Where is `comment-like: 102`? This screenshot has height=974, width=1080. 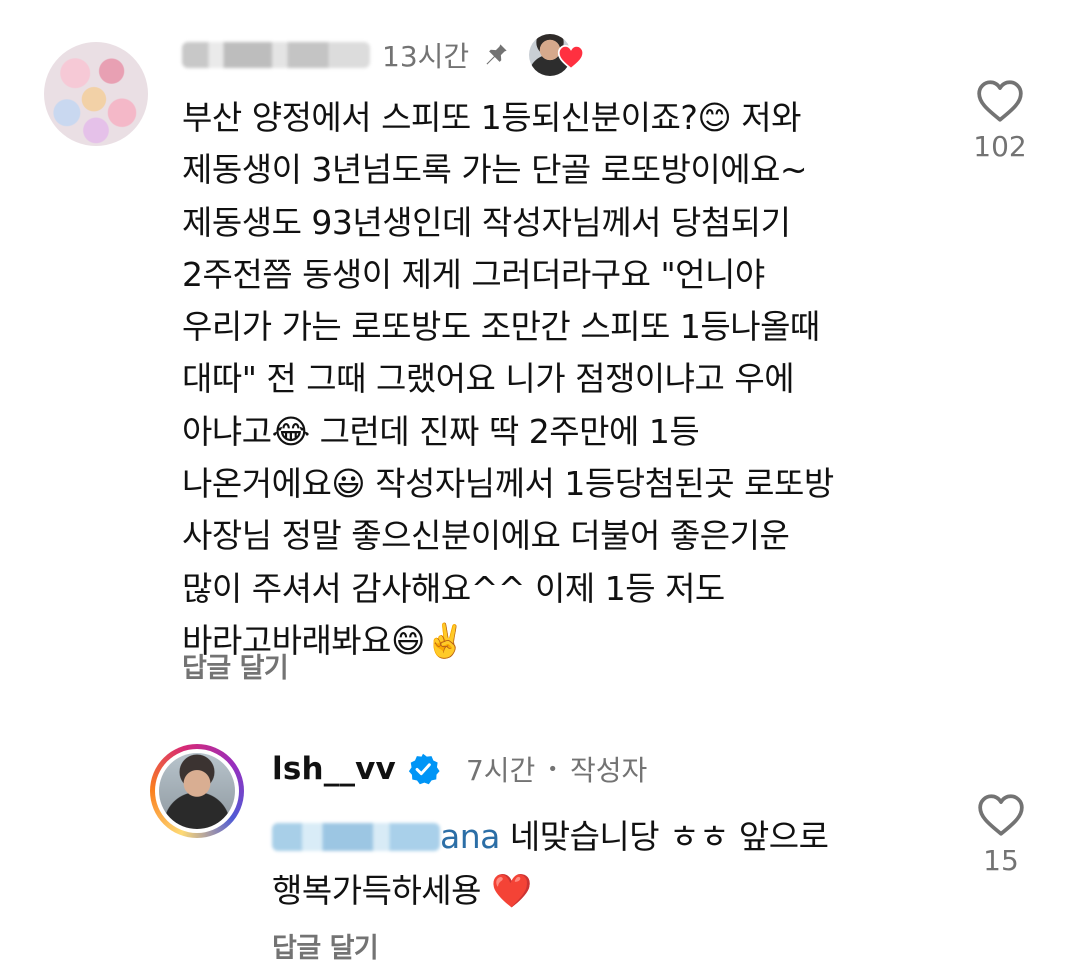 comment-like: 102 is located at coordinates (1000, 120).